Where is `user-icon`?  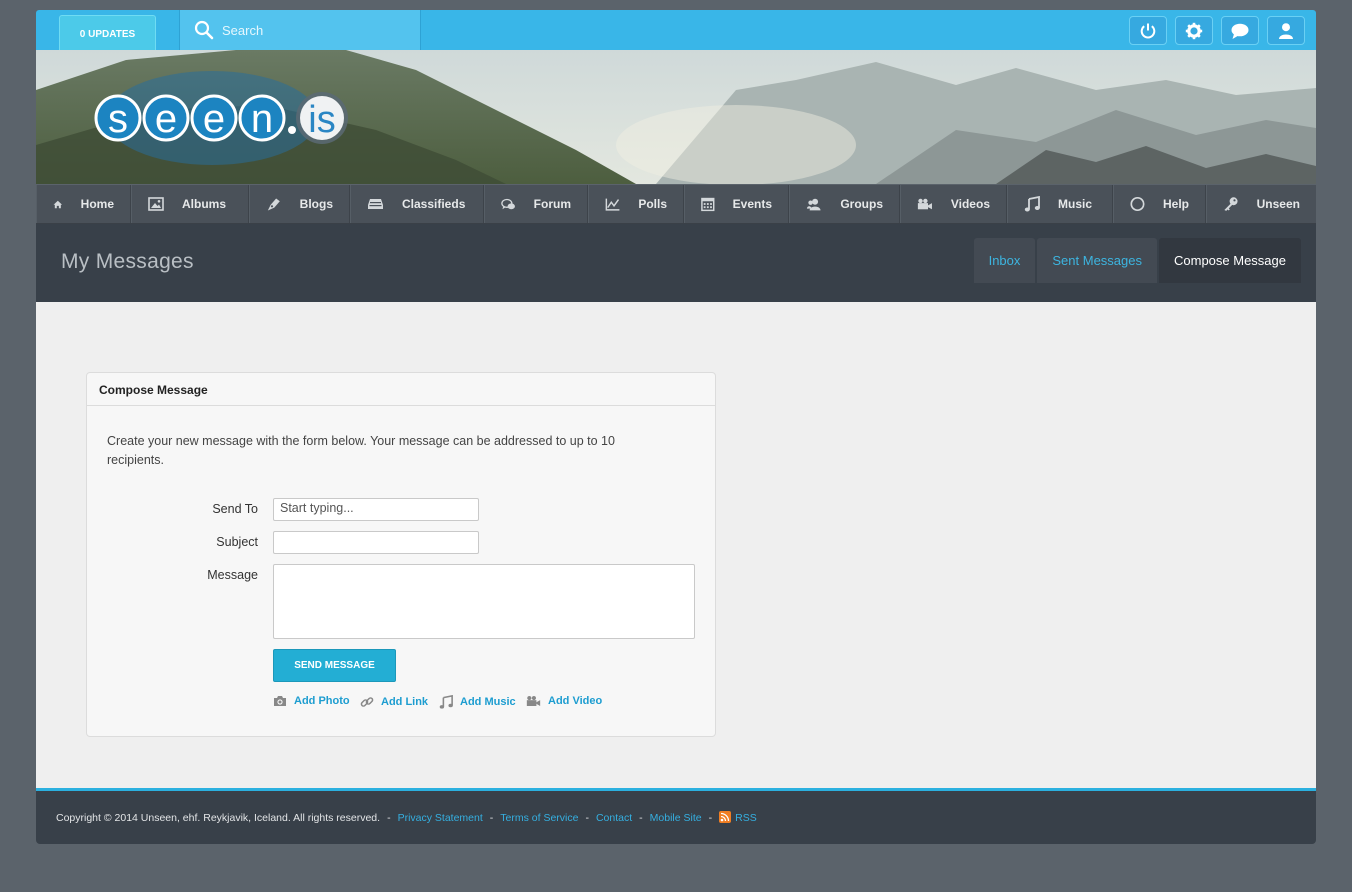
user-icon is located at coordinates (1286, 30).